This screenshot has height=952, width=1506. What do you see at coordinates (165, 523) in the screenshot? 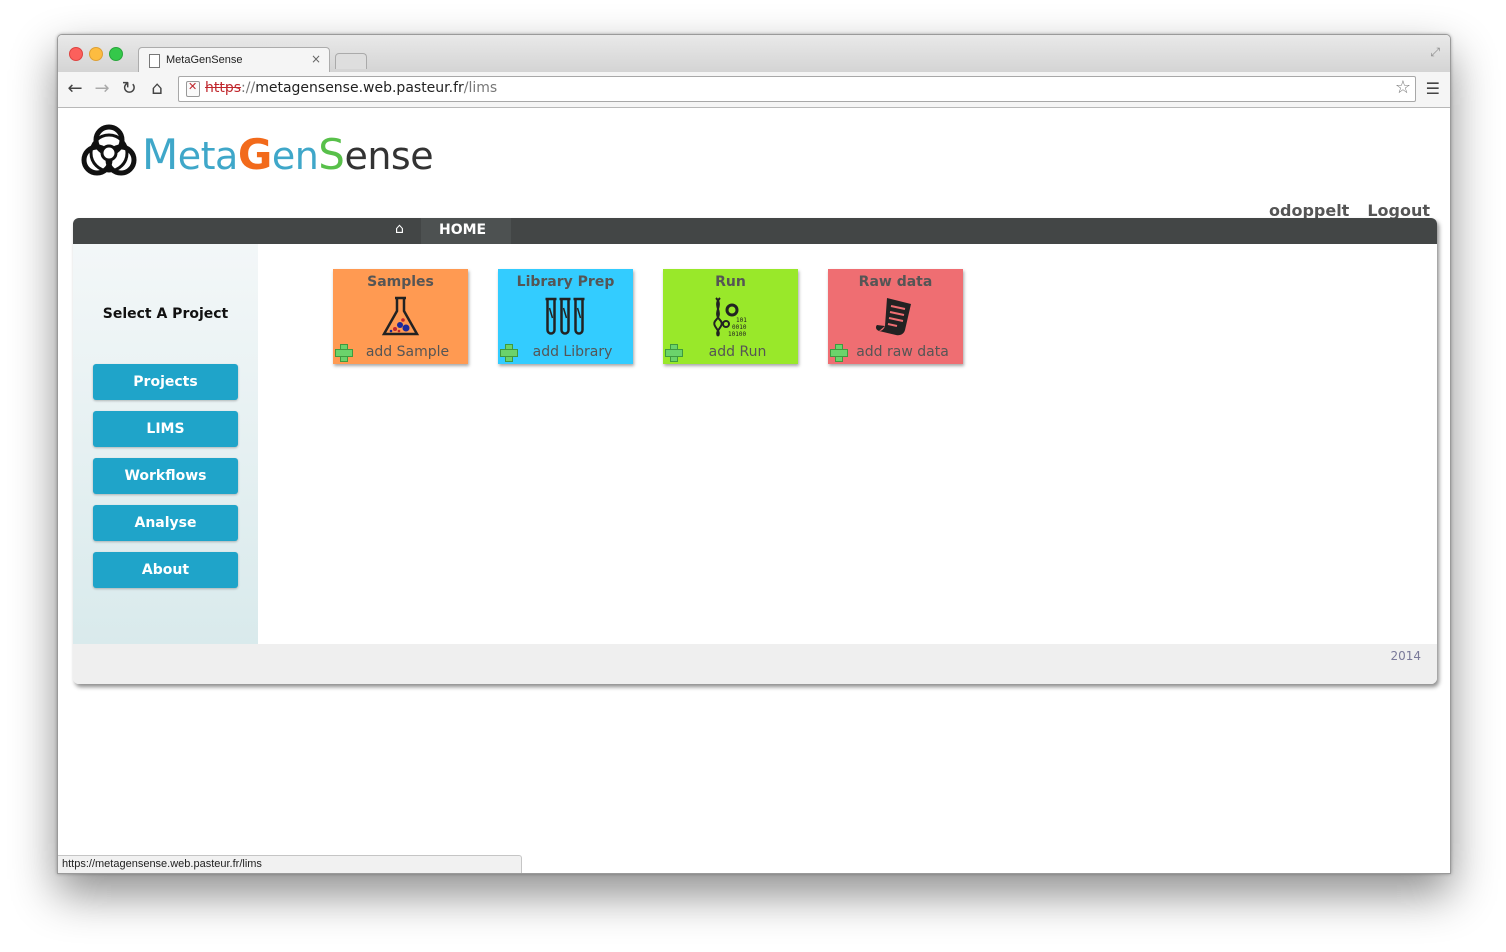
I see `analyse-button: Analyse` at bounding box center [165, 523].